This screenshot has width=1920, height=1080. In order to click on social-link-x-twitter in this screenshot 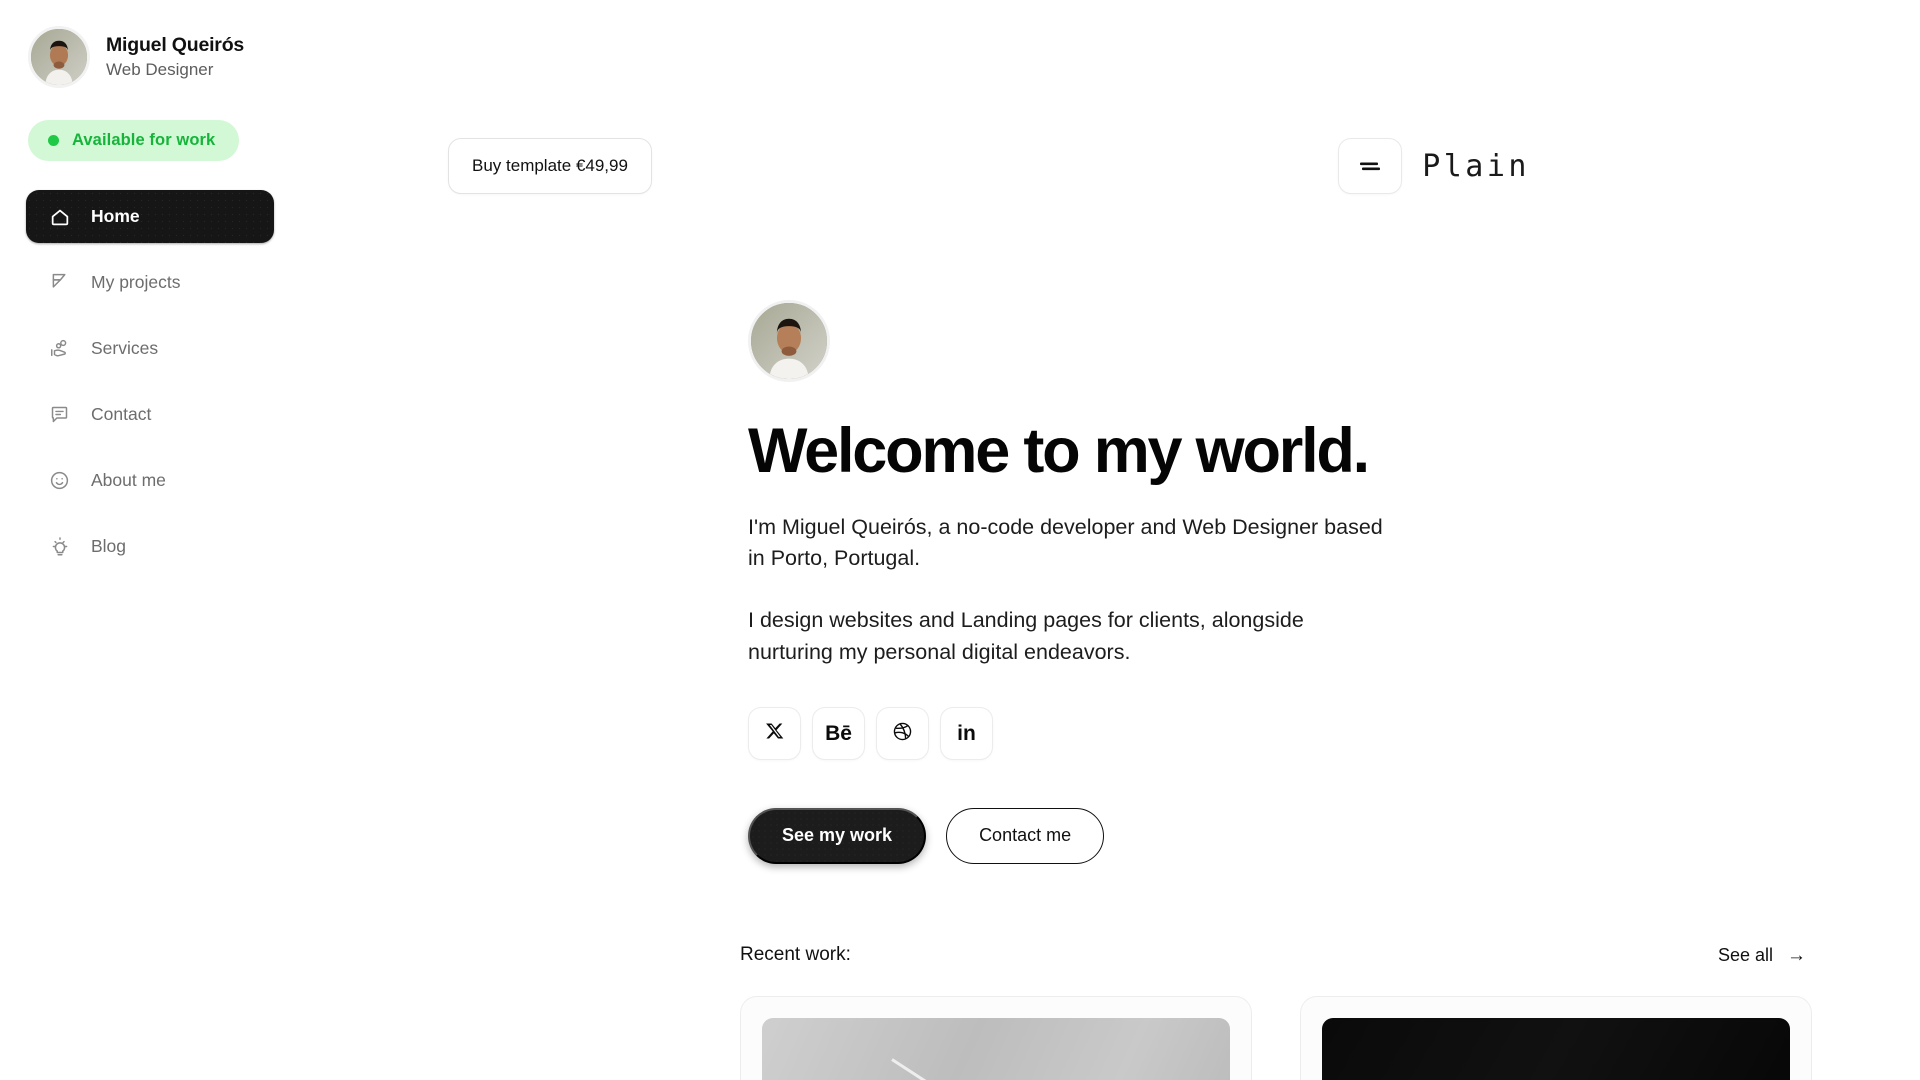, I will do `click(774, 733)`.